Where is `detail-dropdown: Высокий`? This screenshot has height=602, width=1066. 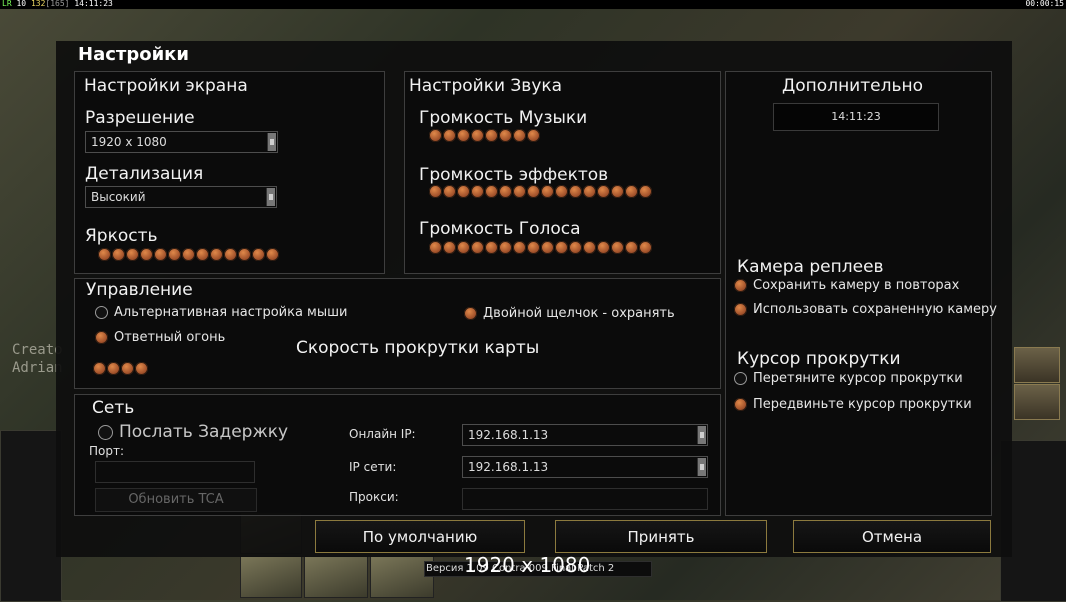 detail-dropdown: Высокий is located at coordinates (181, 197).